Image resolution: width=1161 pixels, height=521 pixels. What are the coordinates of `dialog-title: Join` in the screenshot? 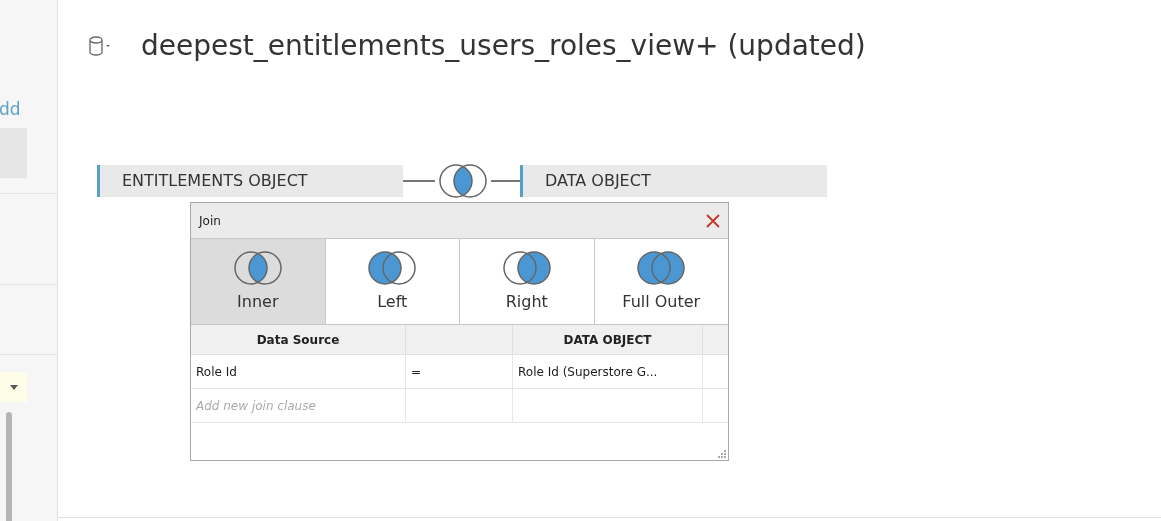 It's located at (210, 221).